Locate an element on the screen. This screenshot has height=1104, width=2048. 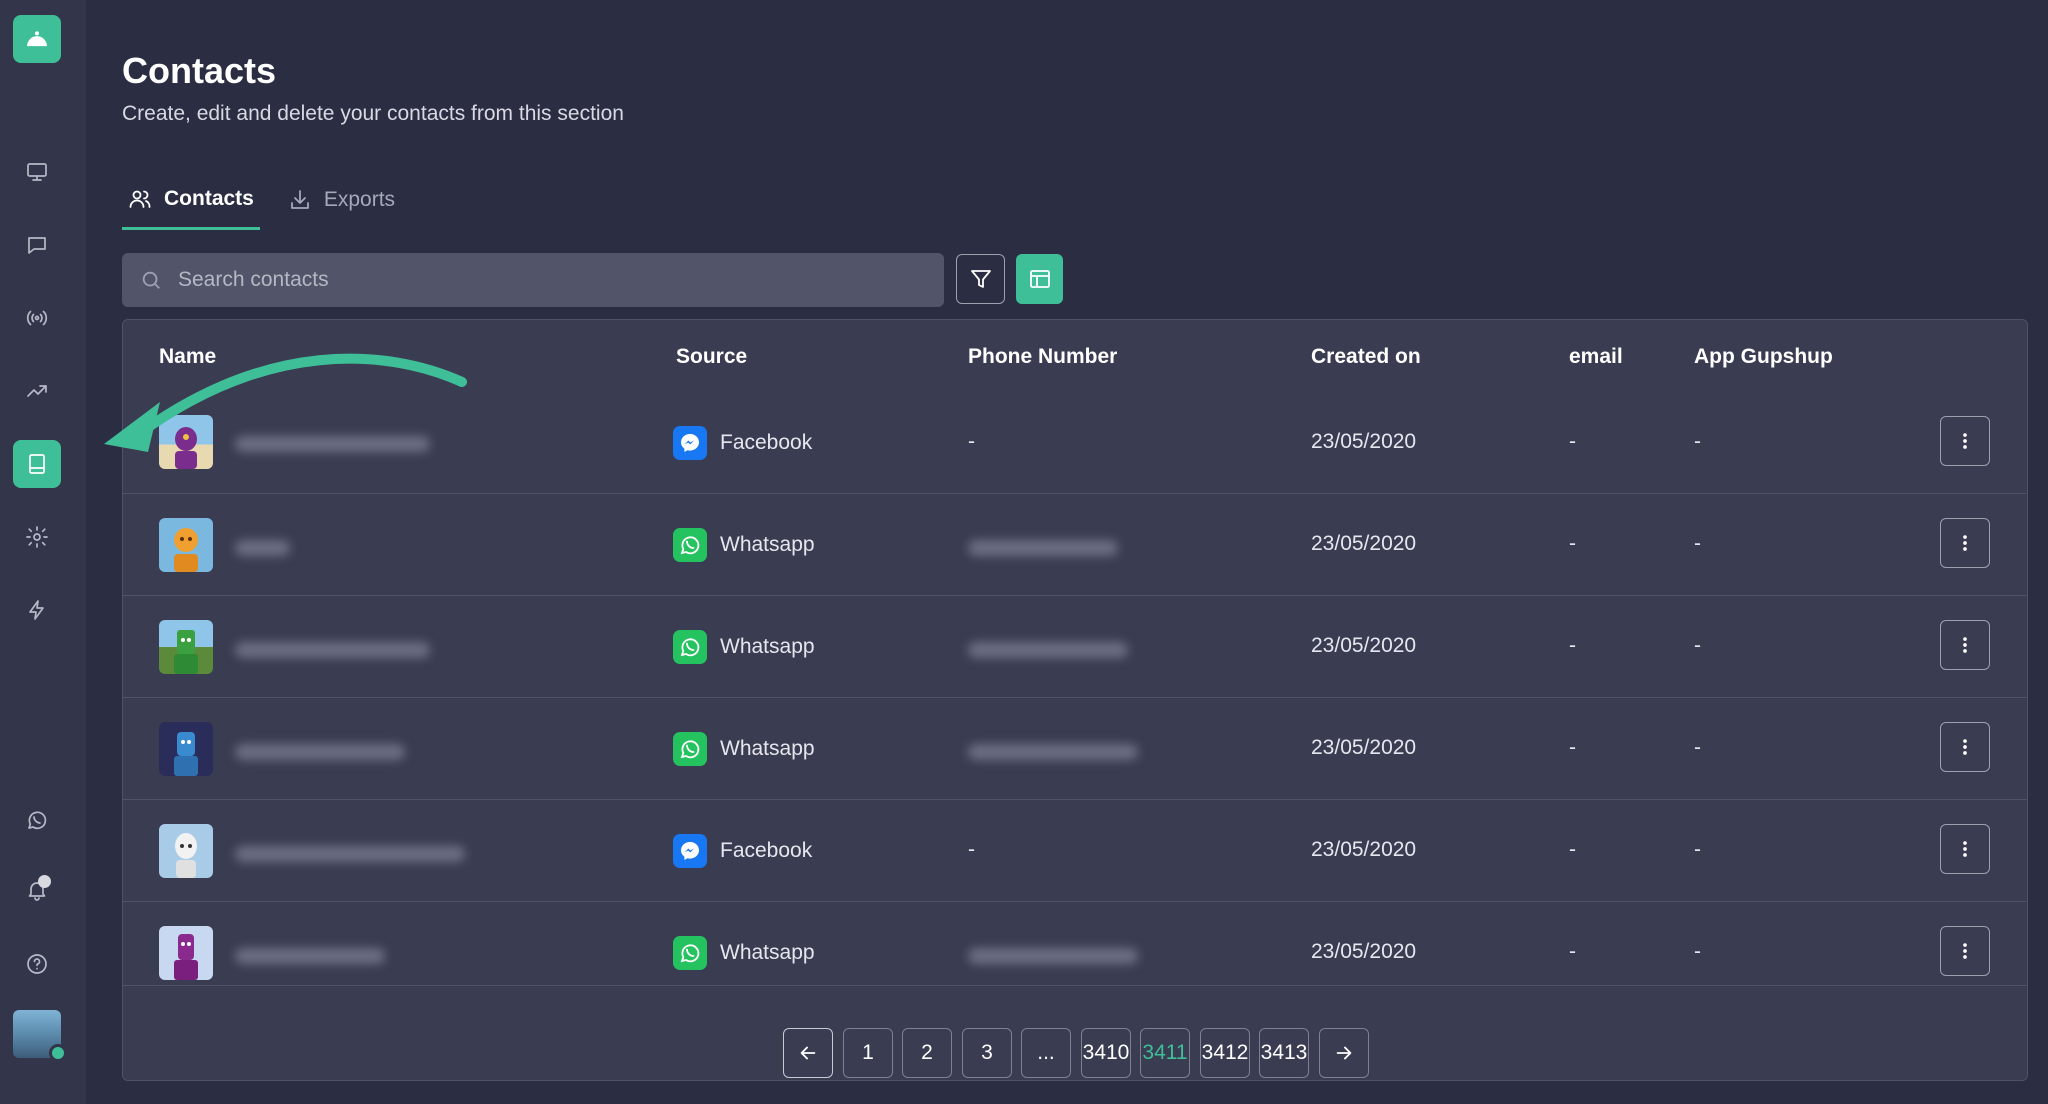
tab-exports: Exports is located at coordinates (341, 200).